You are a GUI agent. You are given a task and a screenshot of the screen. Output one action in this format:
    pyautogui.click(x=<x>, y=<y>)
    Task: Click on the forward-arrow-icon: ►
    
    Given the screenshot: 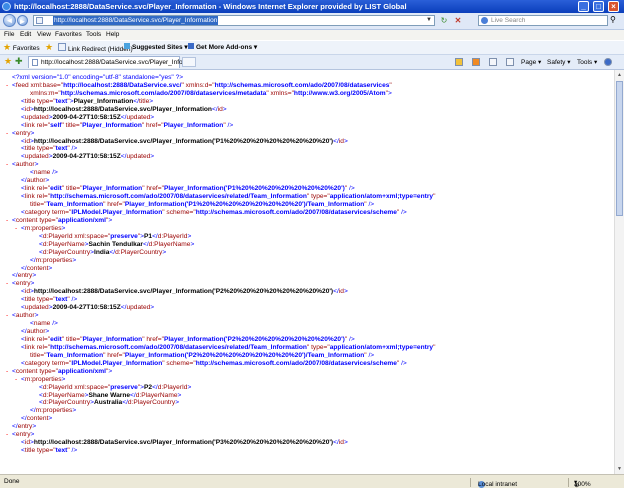 What is the action you would take?
    pyautogui.click(x=22, y=20)
    